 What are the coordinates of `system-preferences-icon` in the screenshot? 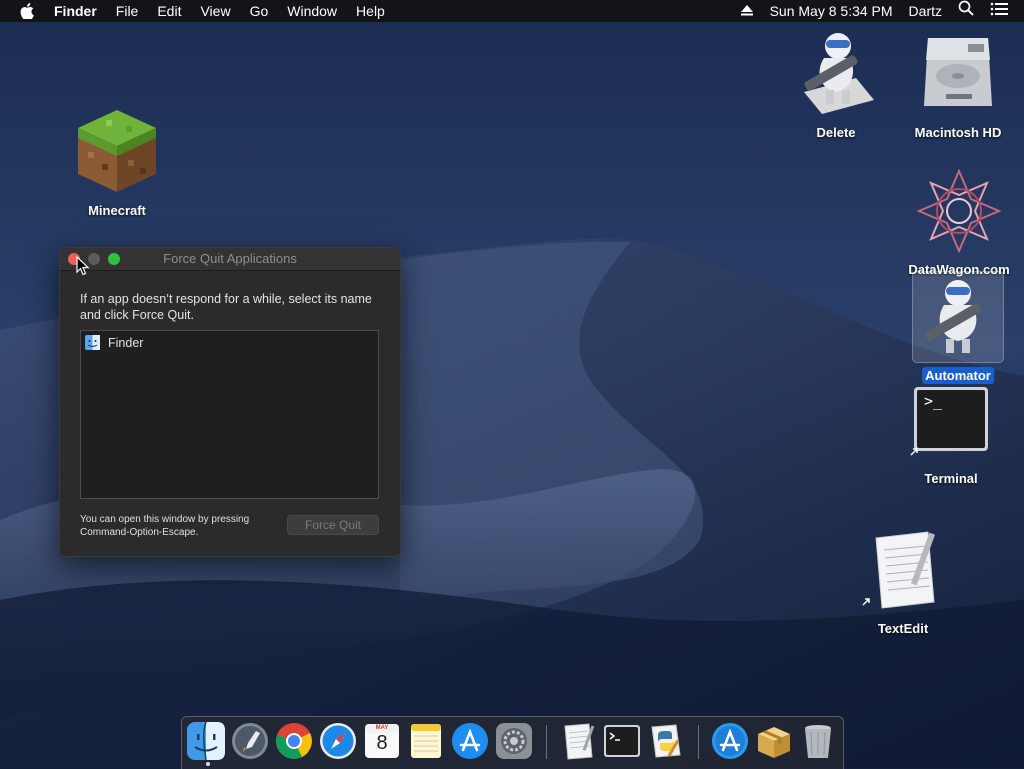 It's located at (514, 741).